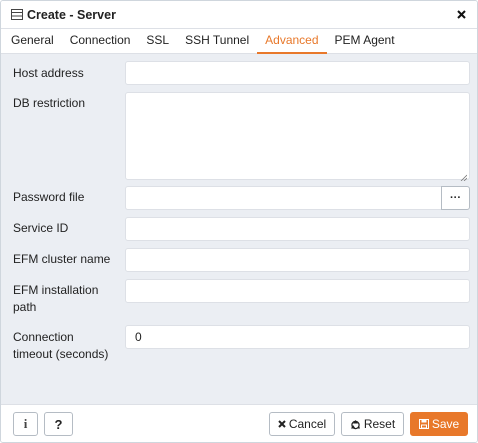 The width and height of the screenshot is (478, 443). What do you see at coordinates (307, 424) in the screenshot?
I see `cancel-label: Cancel` at bounding box center [307, 424].